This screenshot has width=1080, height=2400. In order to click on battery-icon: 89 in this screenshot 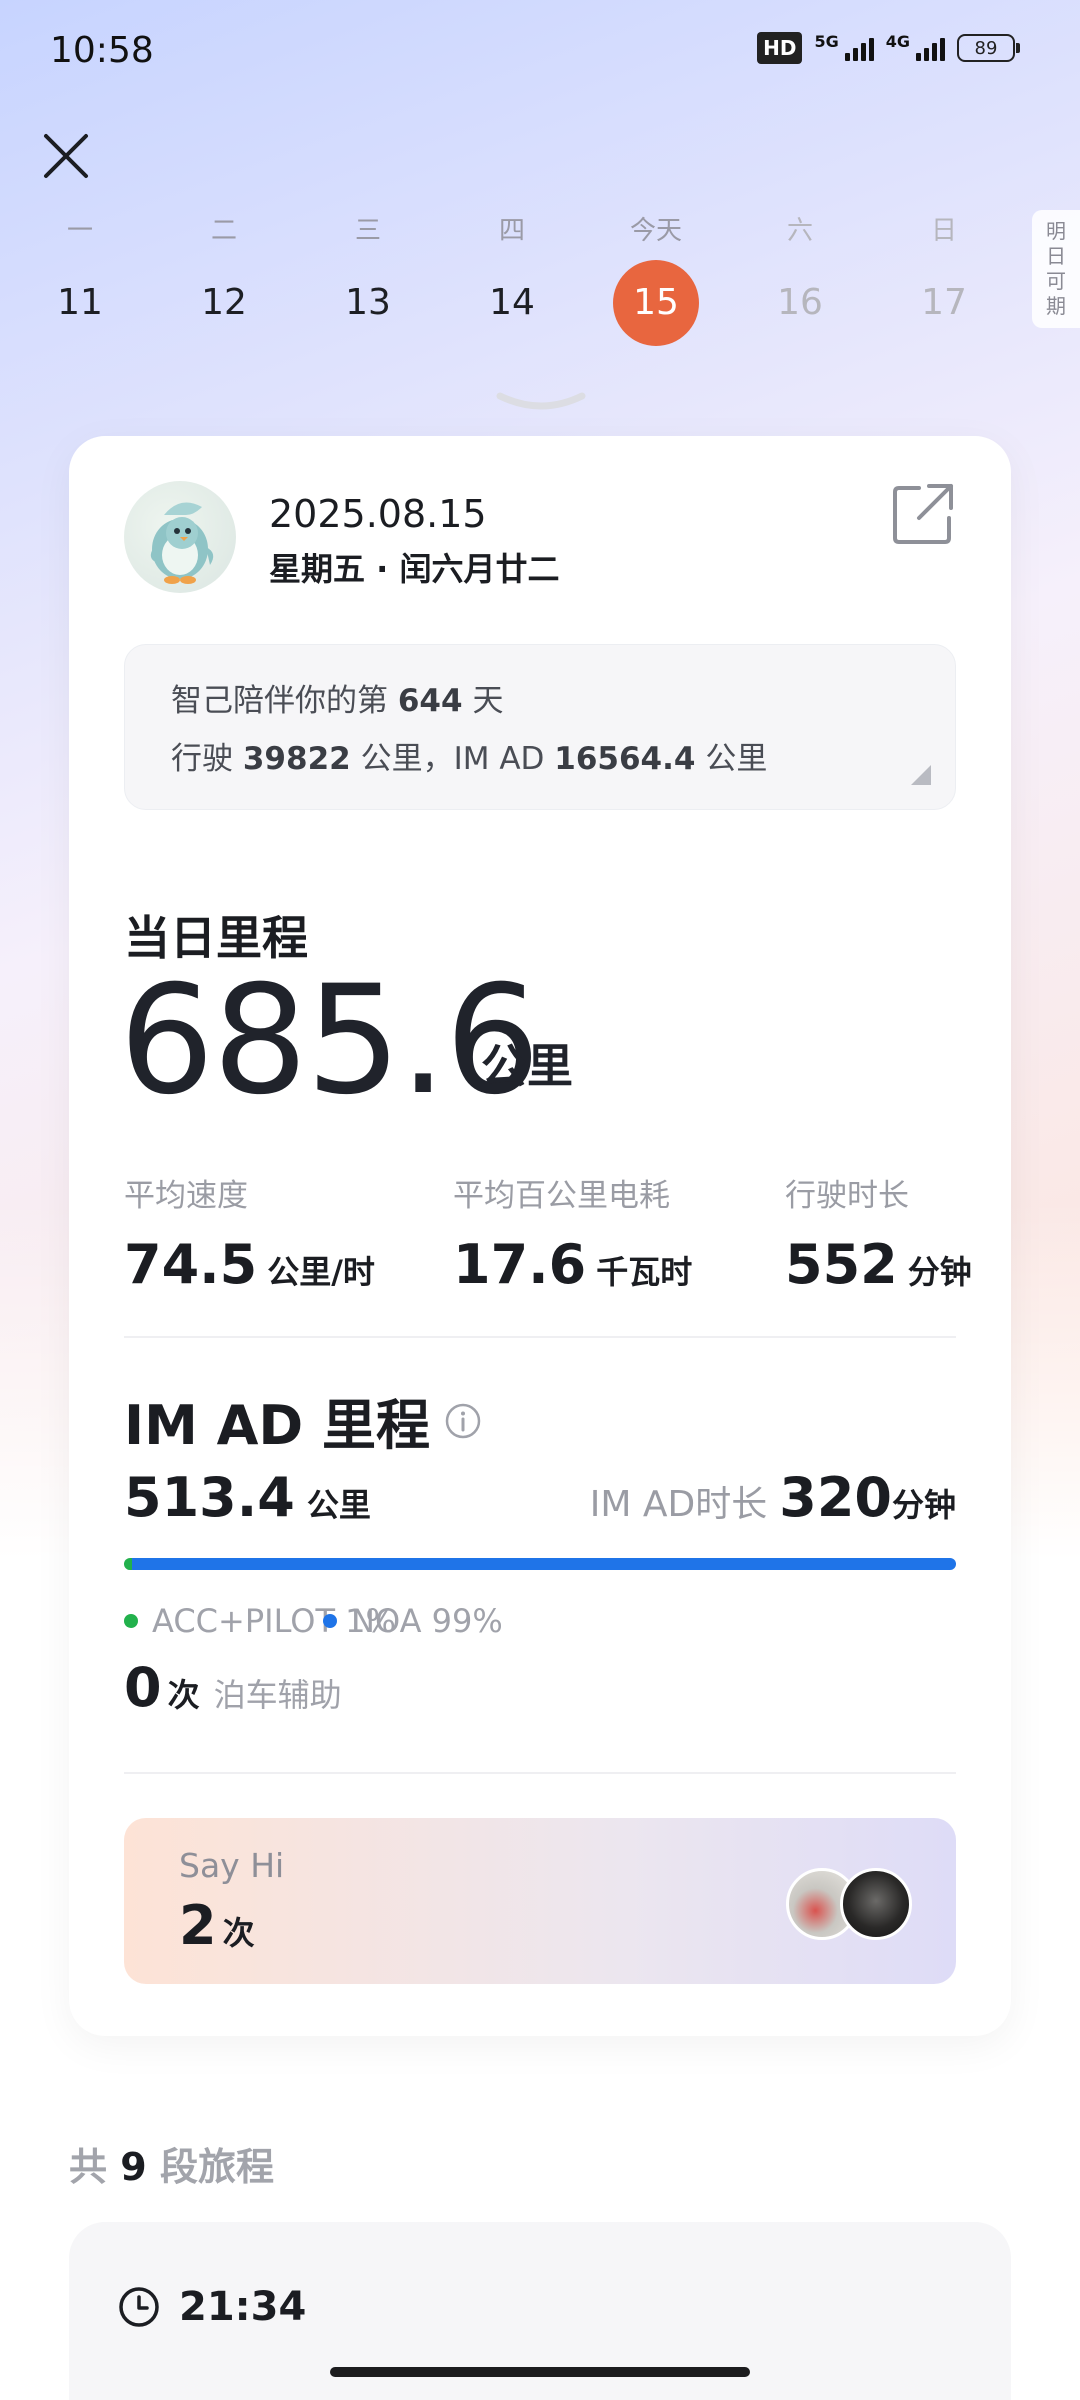, I will do `click(988, 48)`.